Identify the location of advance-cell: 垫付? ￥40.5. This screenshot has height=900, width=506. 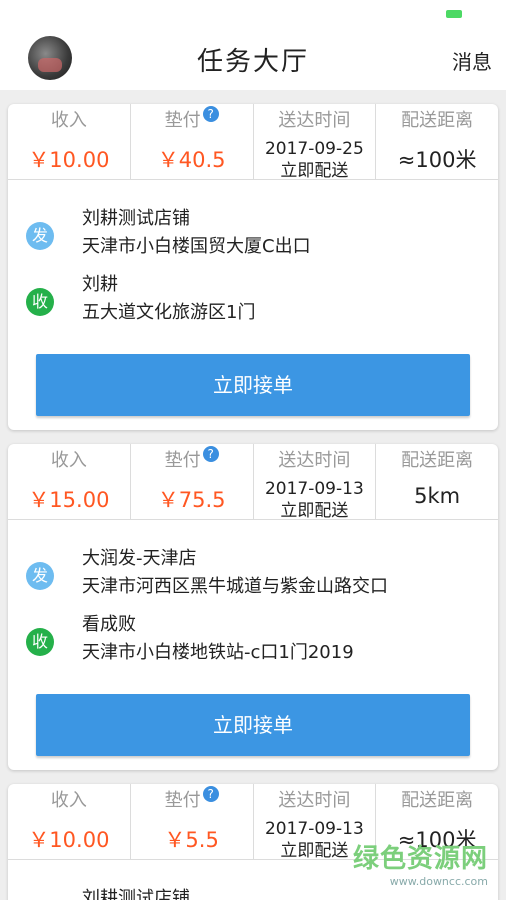
(192, 141).